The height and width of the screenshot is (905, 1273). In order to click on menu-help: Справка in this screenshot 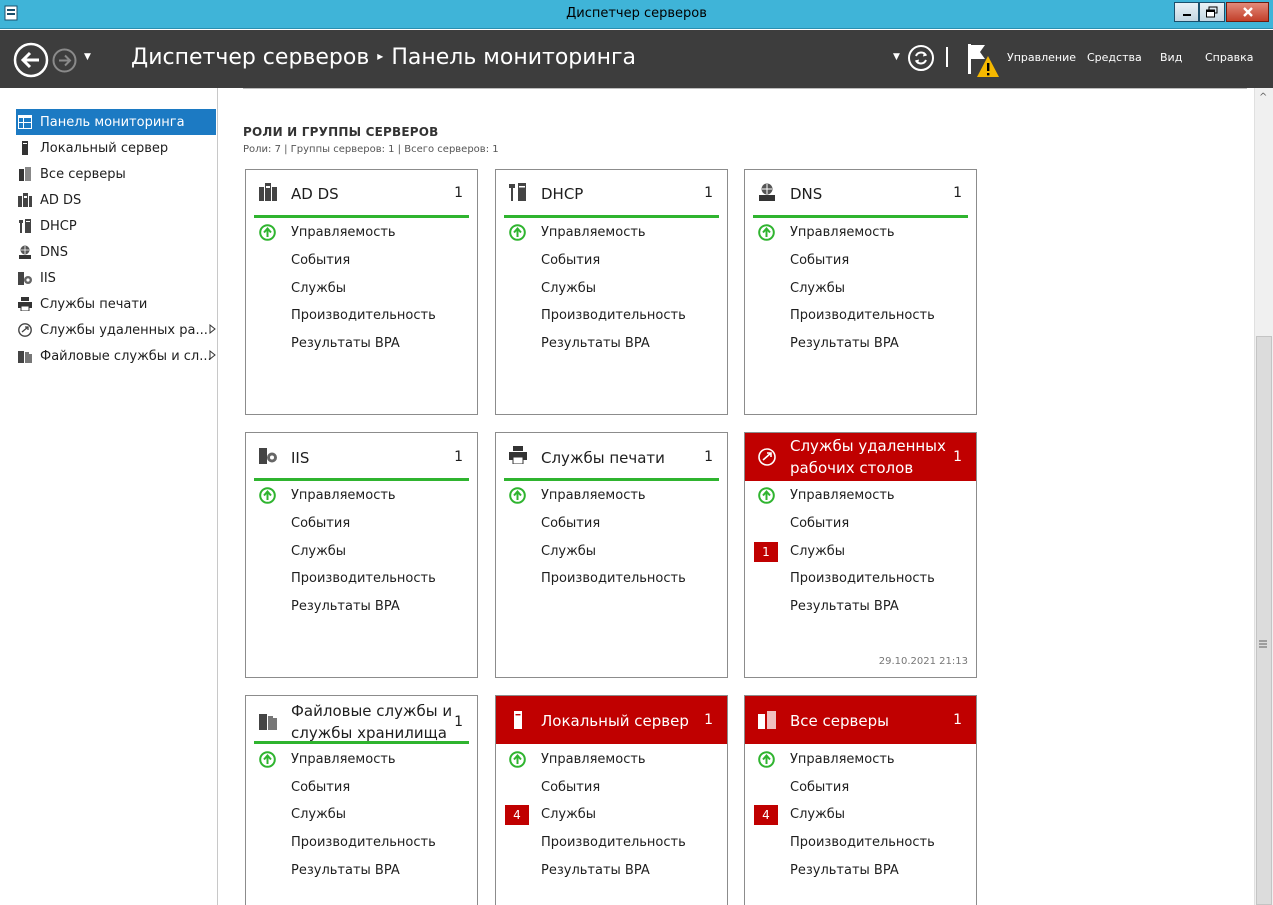, I will do `click(1229, 57)`.